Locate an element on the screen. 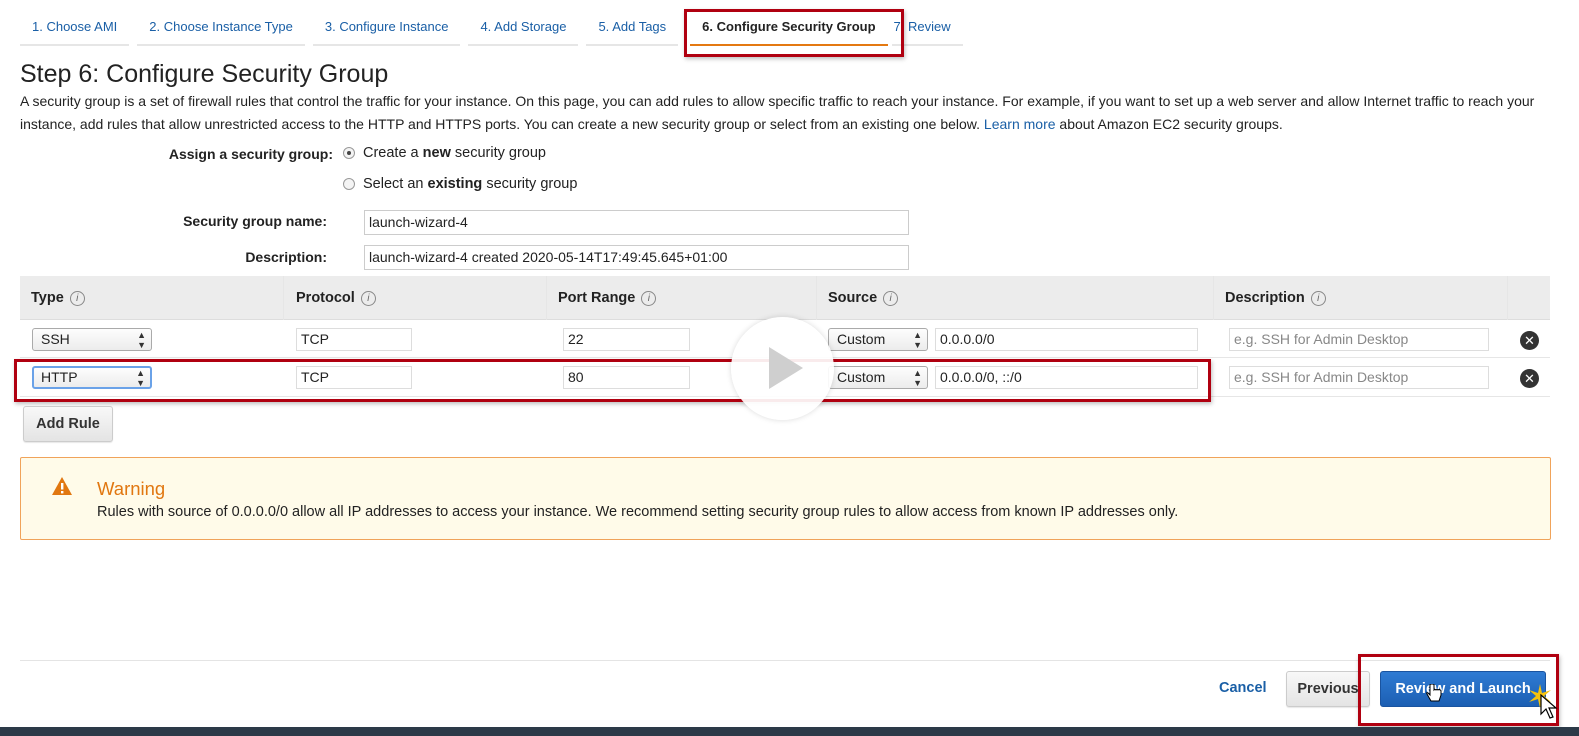 The image size is (1579, 736). radio-select-existing-button is located at coordinates (349, 184).